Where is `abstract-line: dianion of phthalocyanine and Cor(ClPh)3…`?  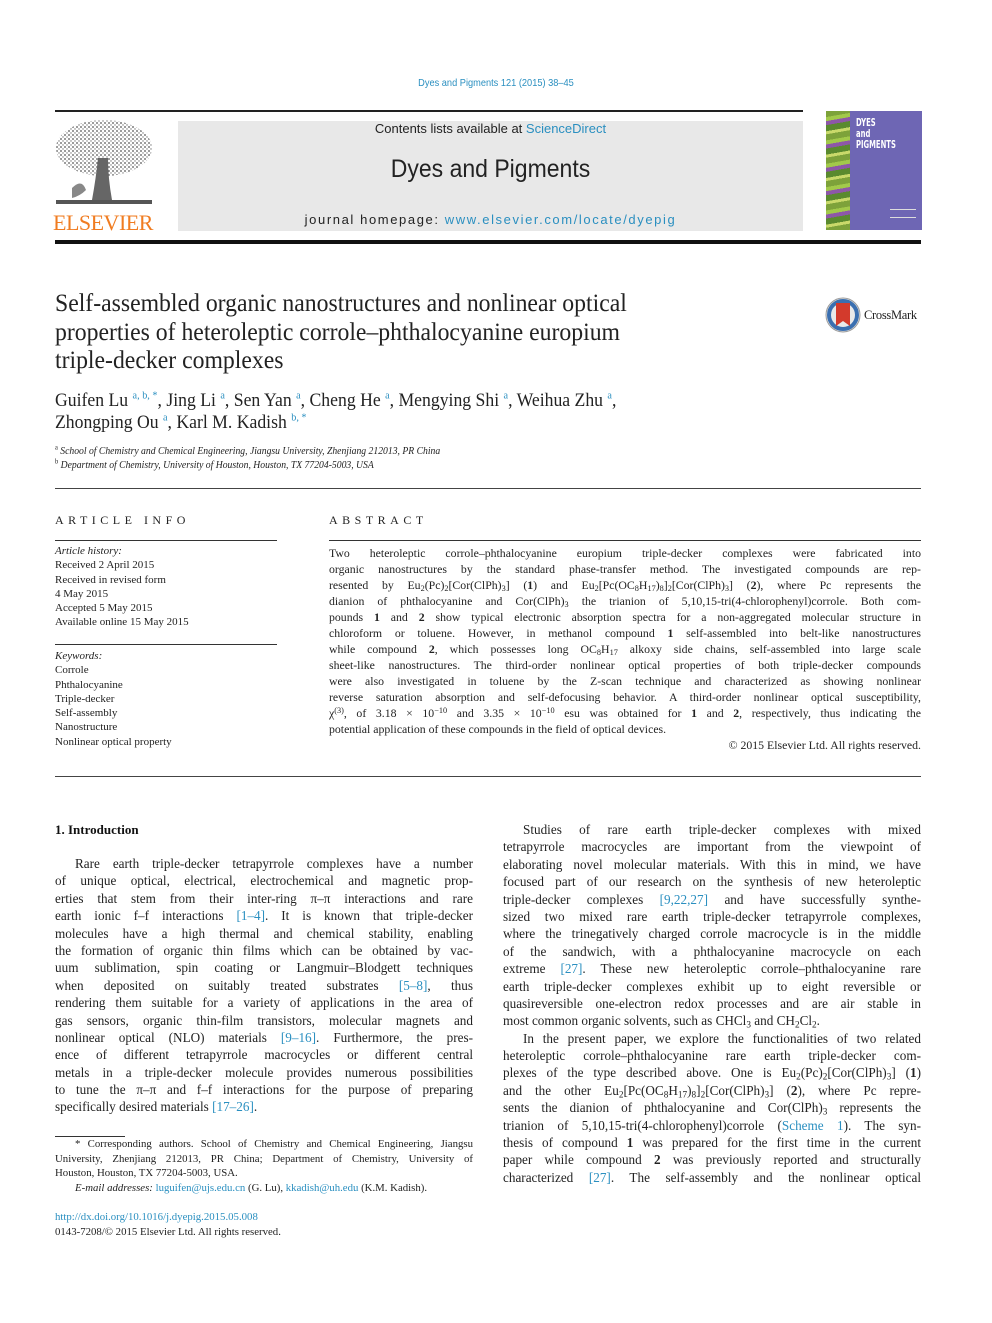
abstract-line: dianion of phthalocyanine and Cor(ClPh)3… is located at coordinates (625, 602).